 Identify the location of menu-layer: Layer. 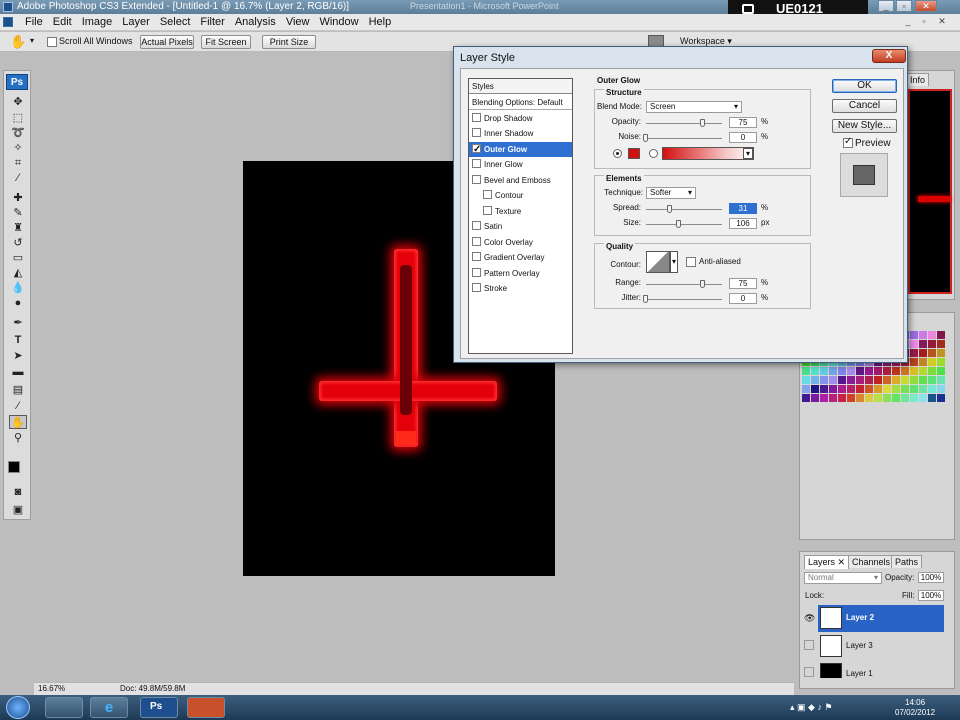
(136, 22).